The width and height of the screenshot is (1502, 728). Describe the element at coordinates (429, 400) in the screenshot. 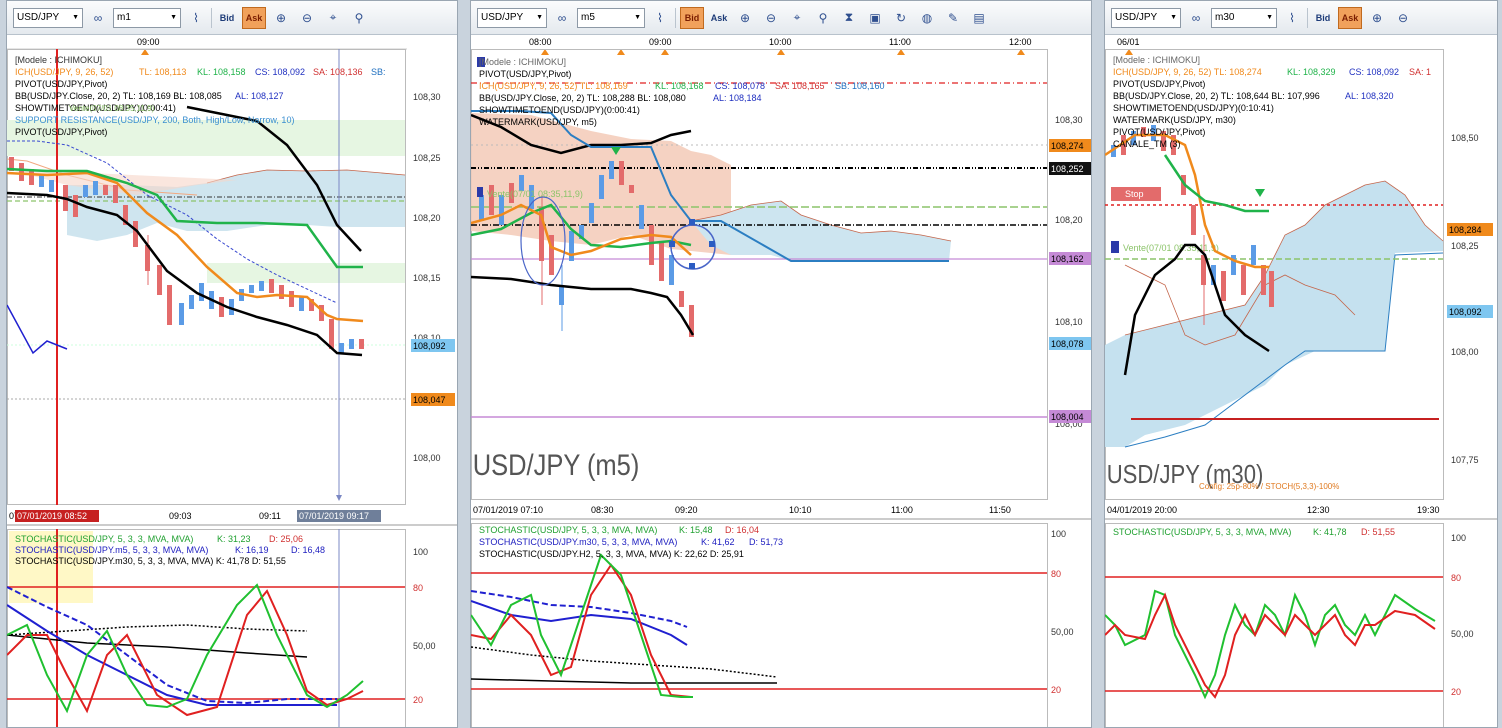

I see `price-tag-label: 108,047` at that location.